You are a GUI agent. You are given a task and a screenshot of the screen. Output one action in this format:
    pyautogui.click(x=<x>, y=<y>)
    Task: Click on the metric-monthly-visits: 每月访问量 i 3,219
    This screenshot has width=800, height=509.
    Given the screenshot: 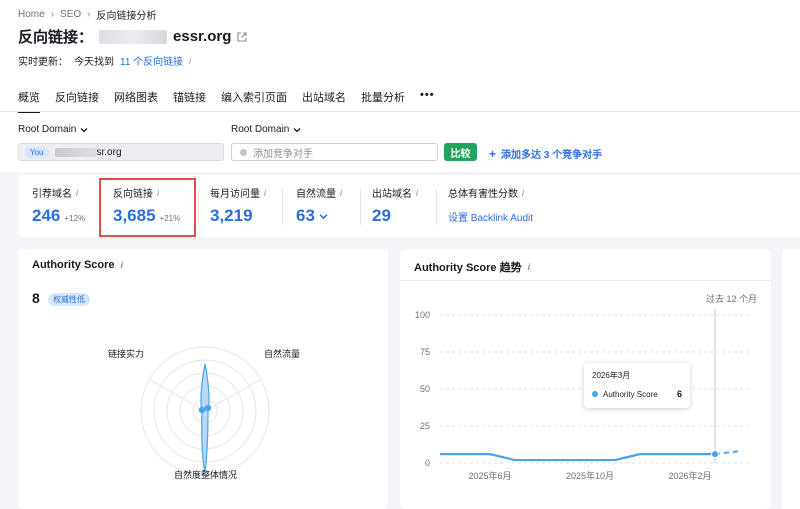 What is the action you would take?
    pyautogui.click(x=238, y=205)
    